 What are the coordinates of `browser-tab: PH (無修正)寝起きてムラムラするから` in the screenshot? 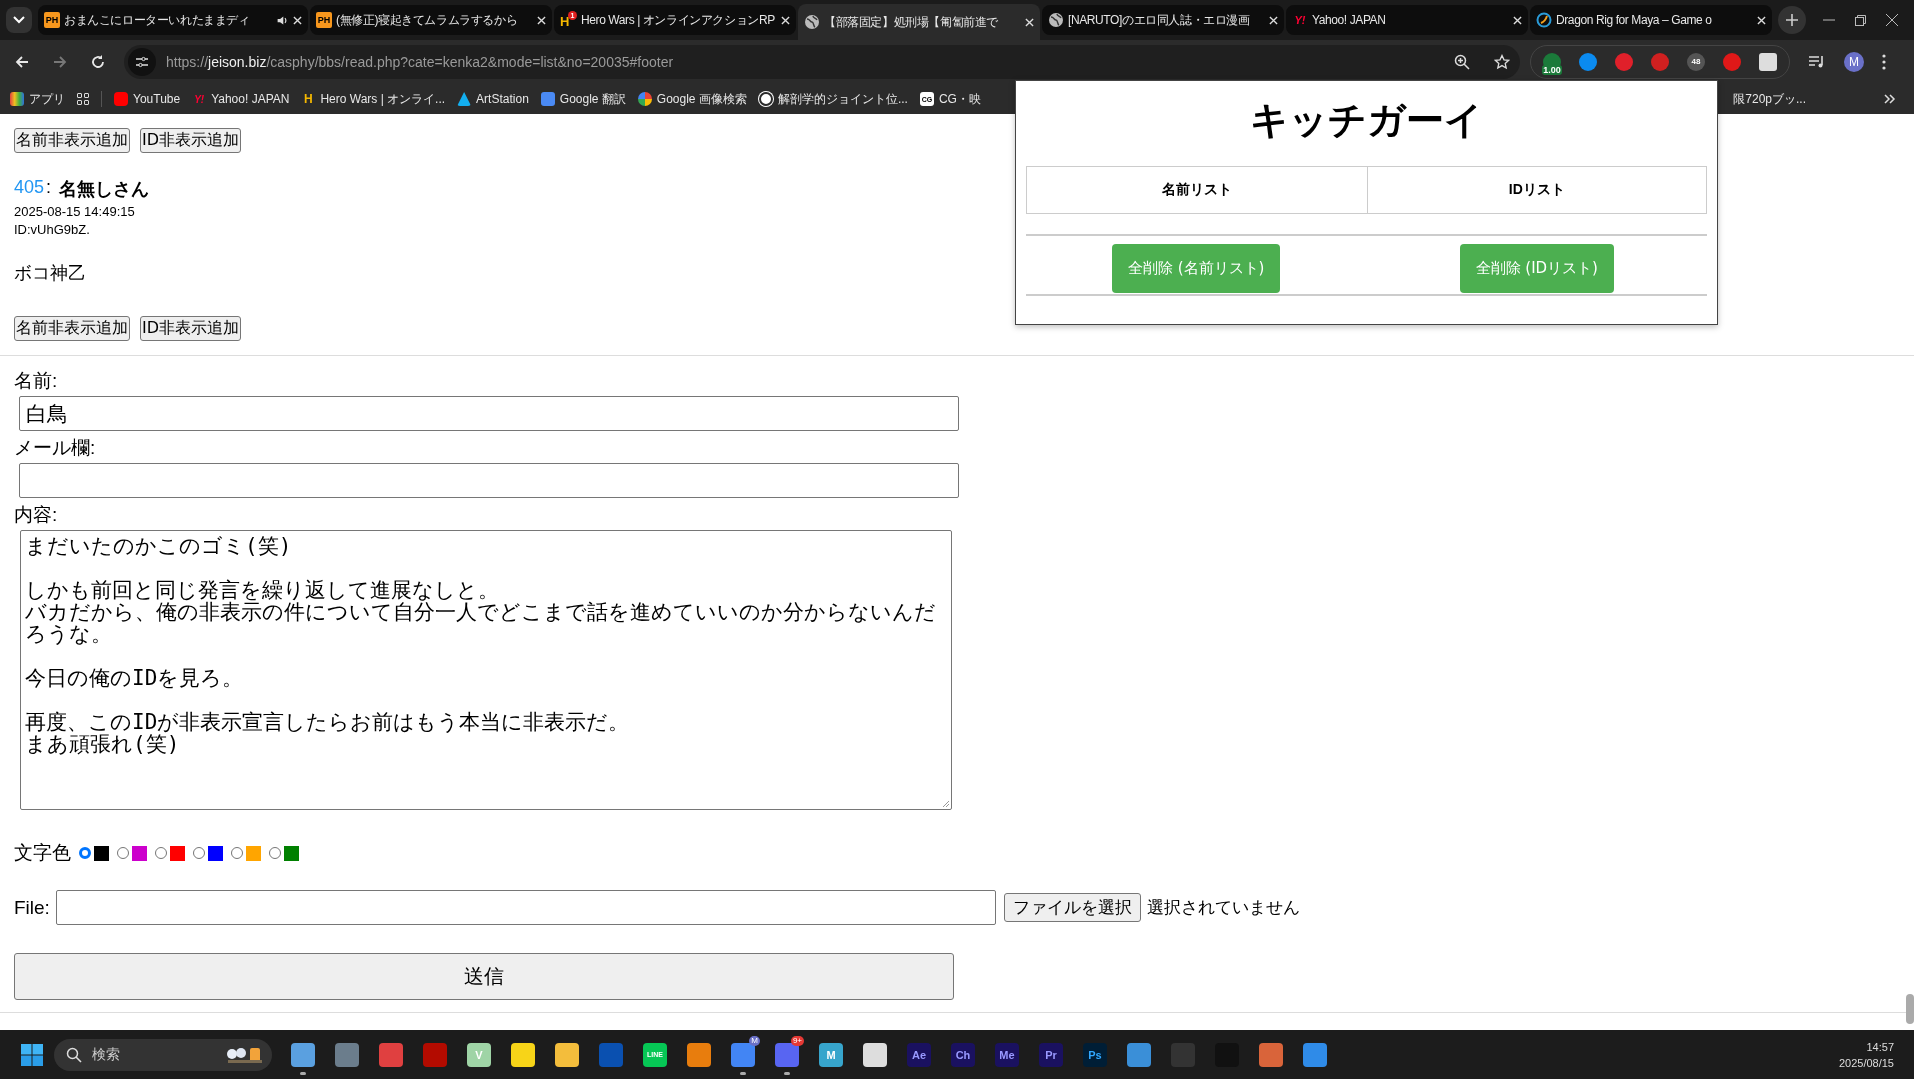 It's located at (431, 20).